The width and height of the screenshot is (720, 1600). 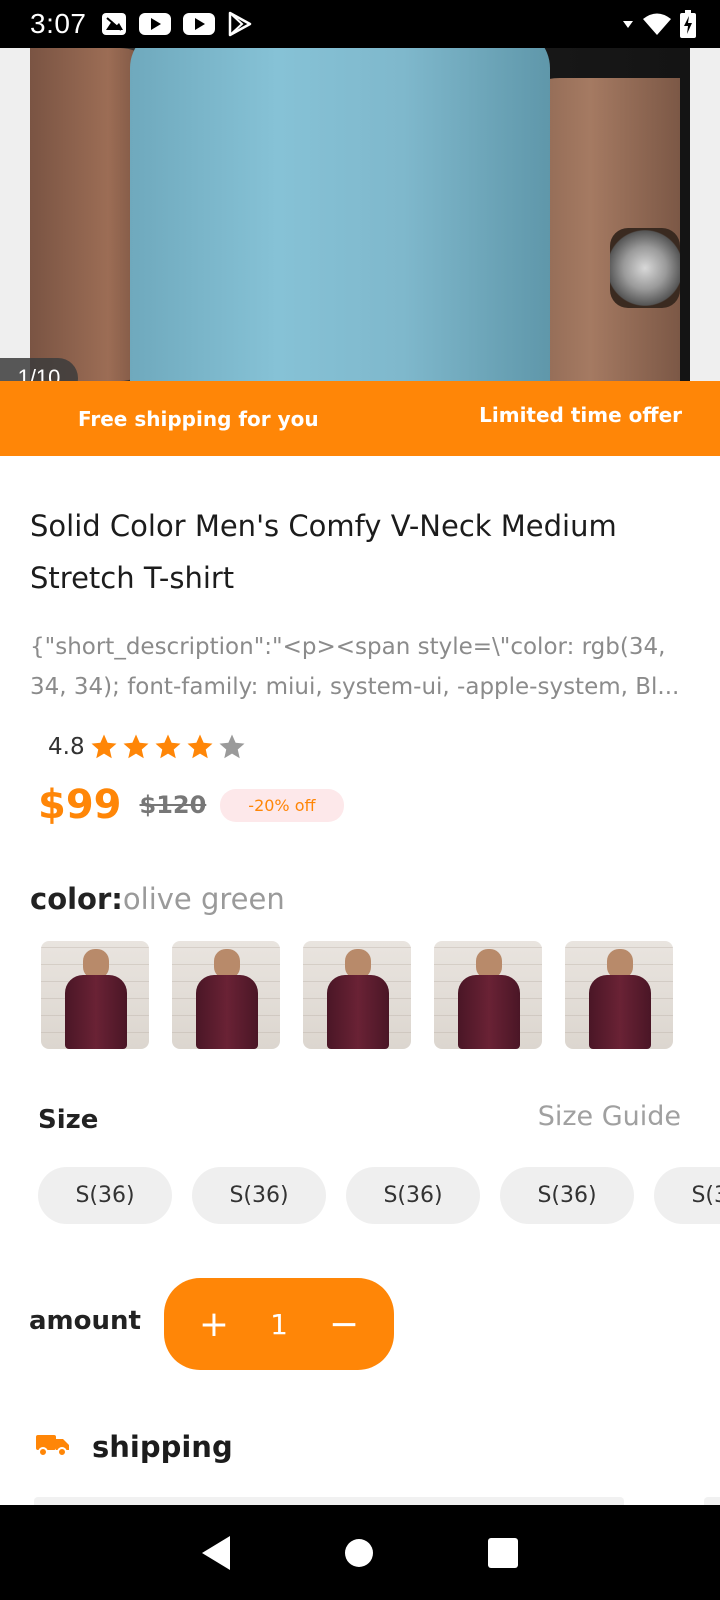 I want to click on next-card-edge, so click(x=712, y=1501).